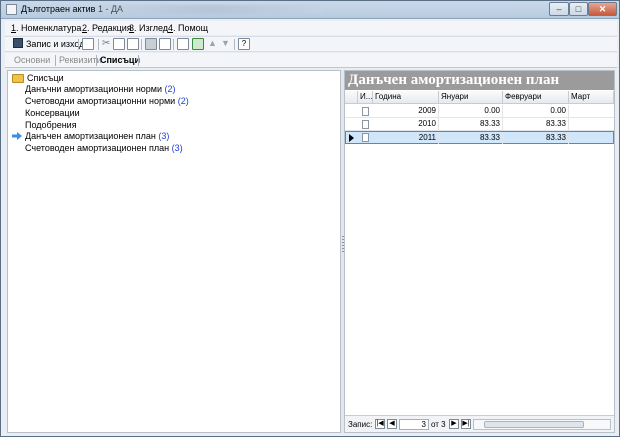 The height and width of the screenshot is (437, 620). What do you see at coordinates (414, 424) in the screenshot?
I see `current-record-input: 3` at bounding box center [414, 424].